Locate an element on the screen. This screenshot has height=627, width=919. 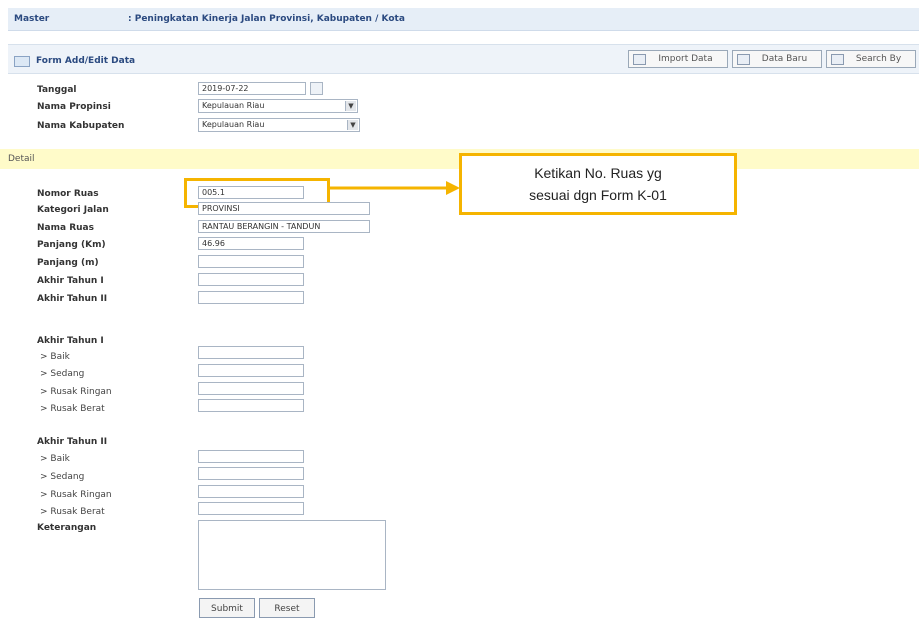
tanggal-input: 2019-07-22 is located at coordinates (252, 88).